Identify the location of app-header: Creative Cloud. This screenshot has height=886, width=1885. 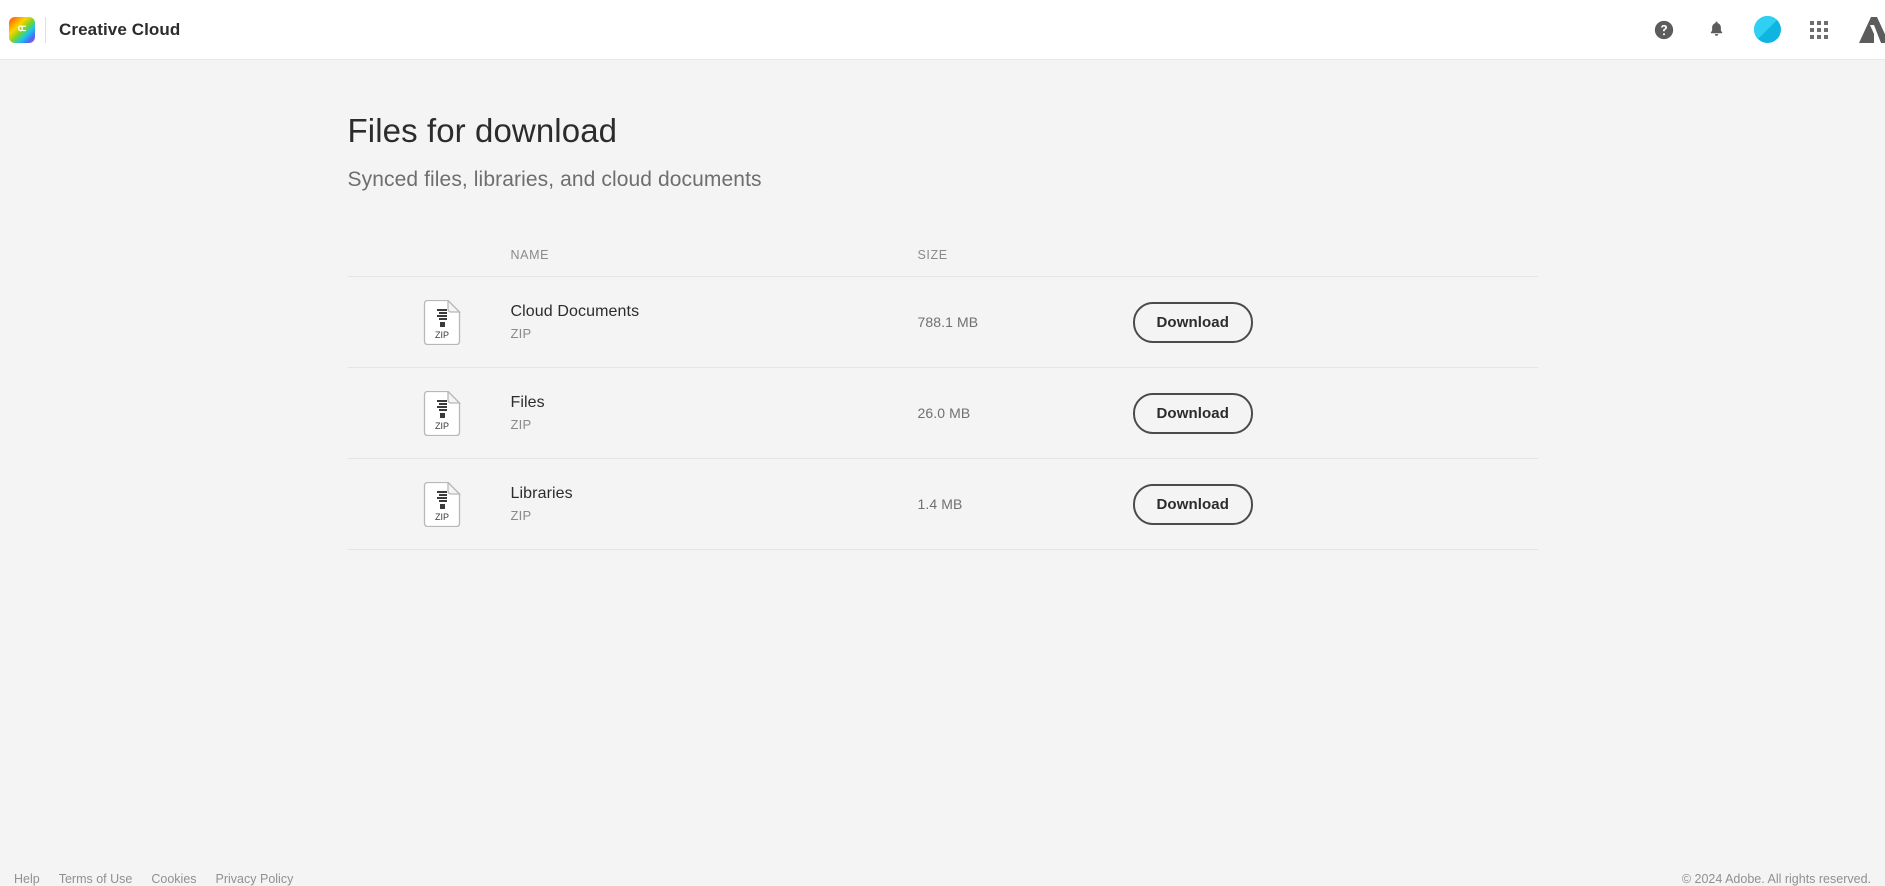
(942, 30).